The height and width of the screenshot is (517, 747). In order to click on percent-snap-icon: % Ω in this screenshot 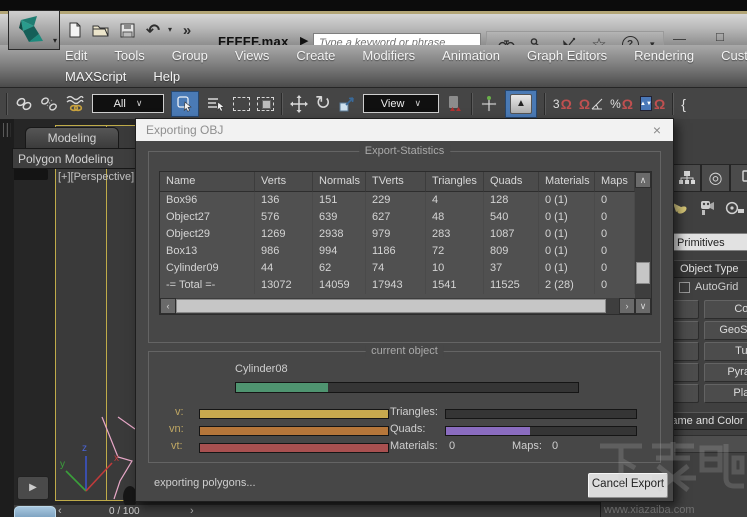, I will do `click(621, 104)`.